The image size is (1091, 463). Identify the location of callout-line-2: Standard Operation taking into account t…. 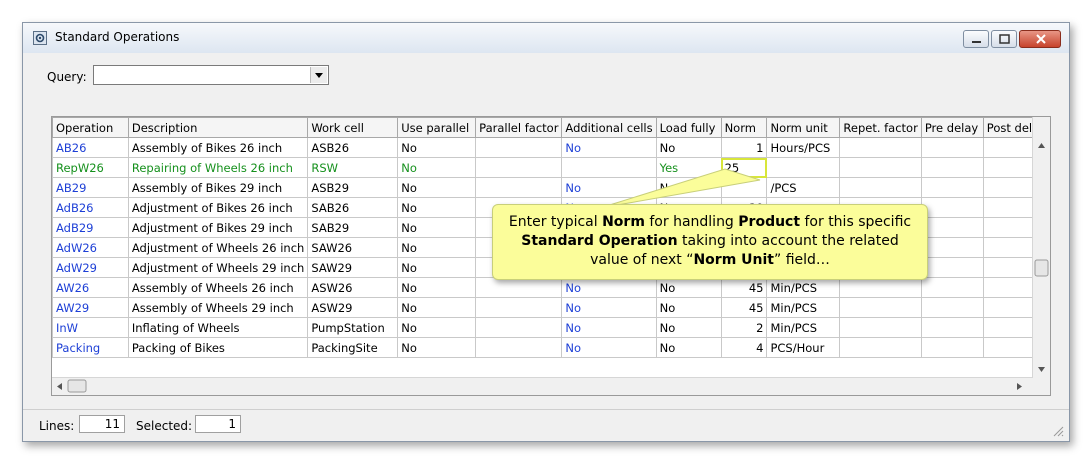
(710, 241).